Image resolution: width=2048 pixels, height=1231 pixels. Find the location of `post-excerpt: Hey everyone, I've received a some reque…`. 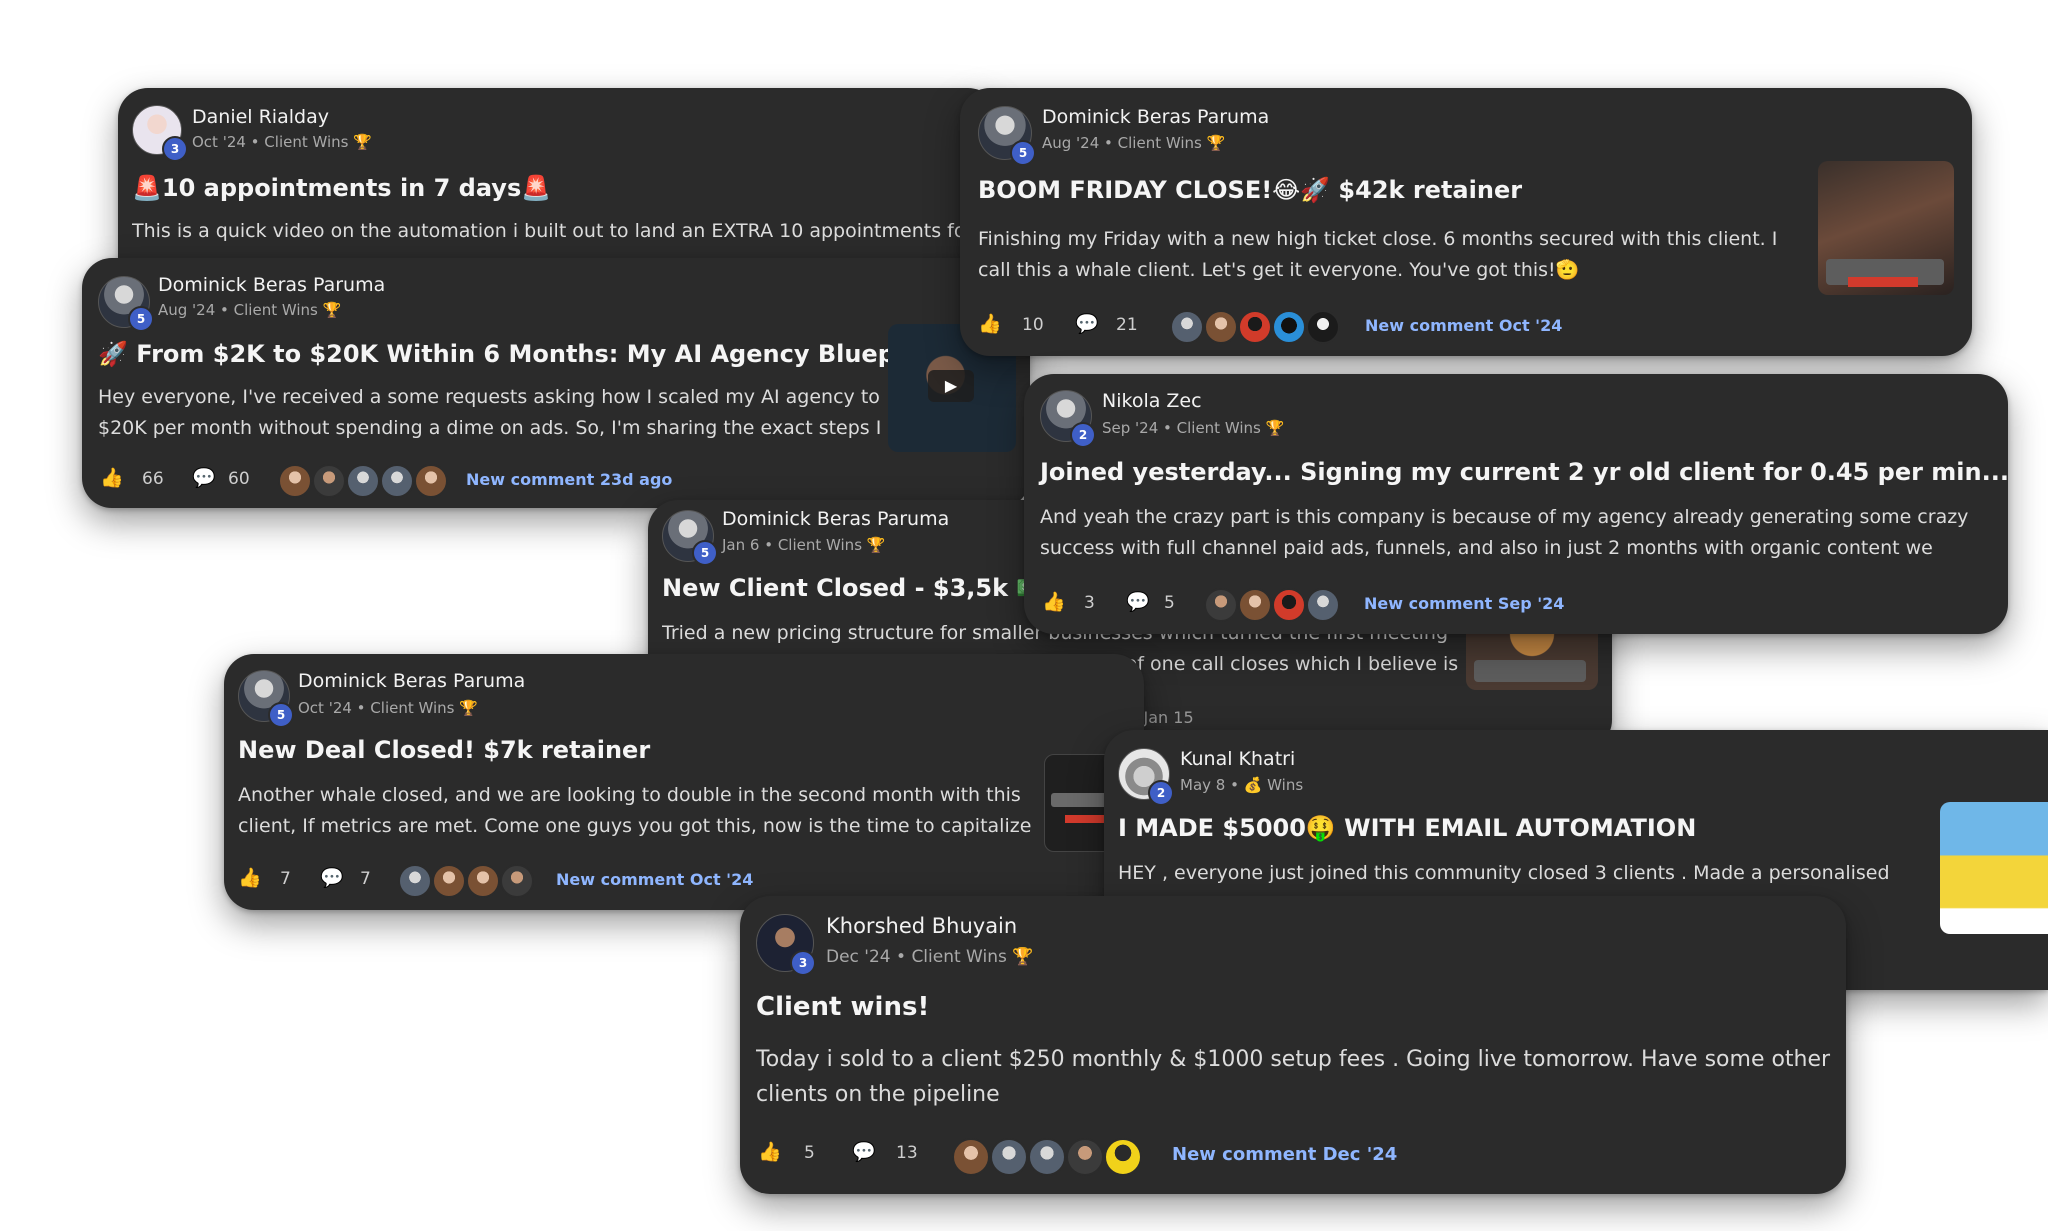

post-excerpt: Hey everyone, I've received a some reque… is located at coordinates (490, 412).